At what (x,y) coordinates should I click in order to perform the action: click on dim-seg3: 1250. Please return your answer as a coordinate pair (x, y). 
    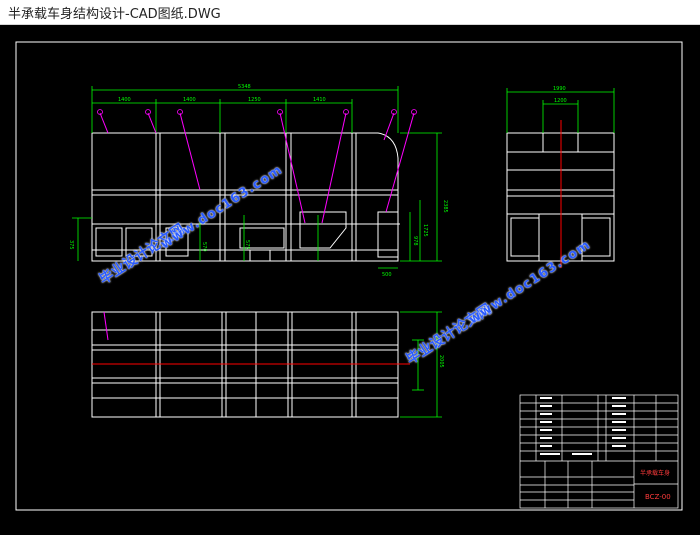
    Looking at the image, I should click on (254, 100).